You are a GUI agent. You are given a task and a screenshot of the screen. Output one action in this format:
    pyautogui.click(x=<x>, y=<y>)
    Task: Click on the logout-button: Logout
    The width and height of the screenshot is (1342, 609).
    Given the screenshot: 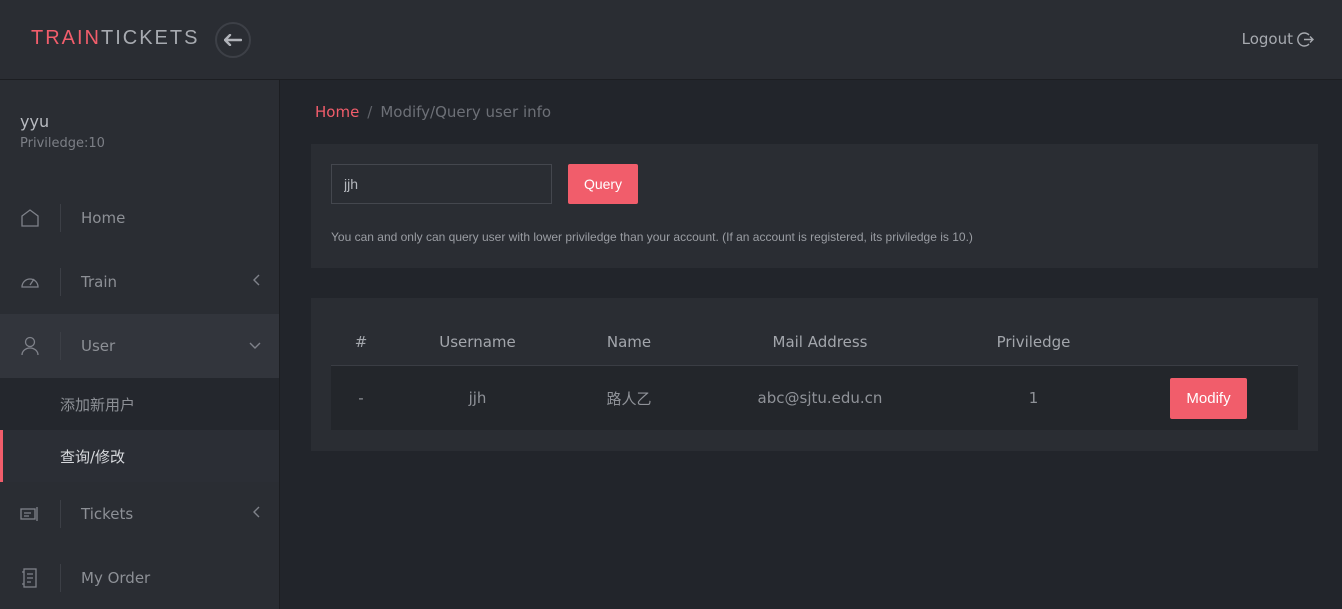 What is the action you would take?
    pyautogui.click(x=1278, y=39)
    